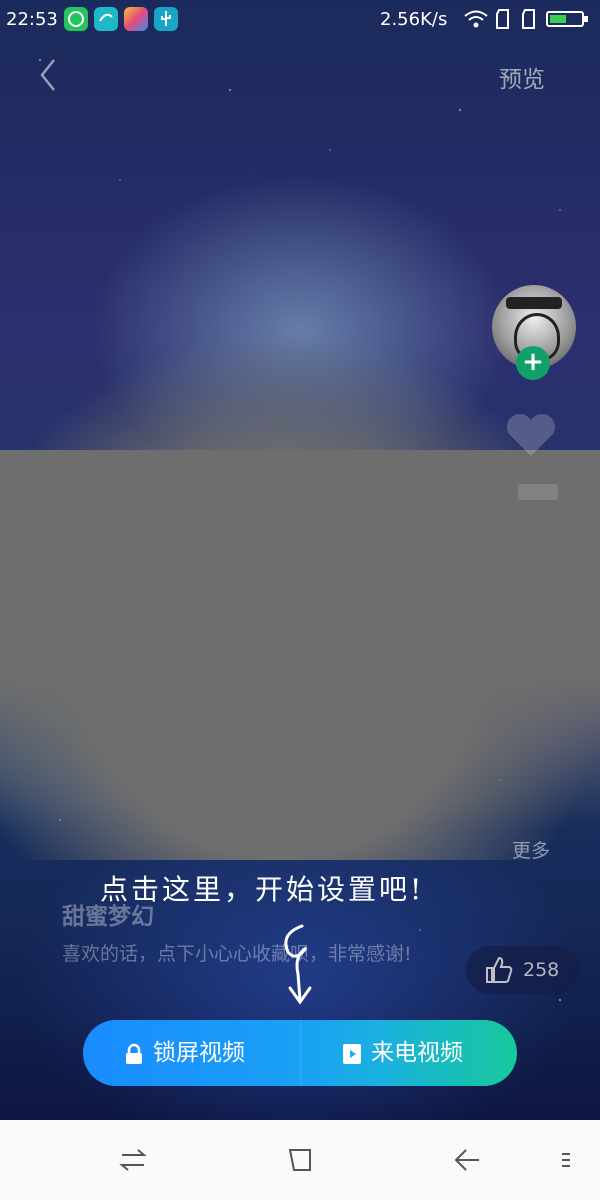 The width and height of the screenshot is (600, 1200). What do you see at coordinates (298, 964) in the screenshot?
I see `down-arrow-icon` at bounding box center [298, 964].